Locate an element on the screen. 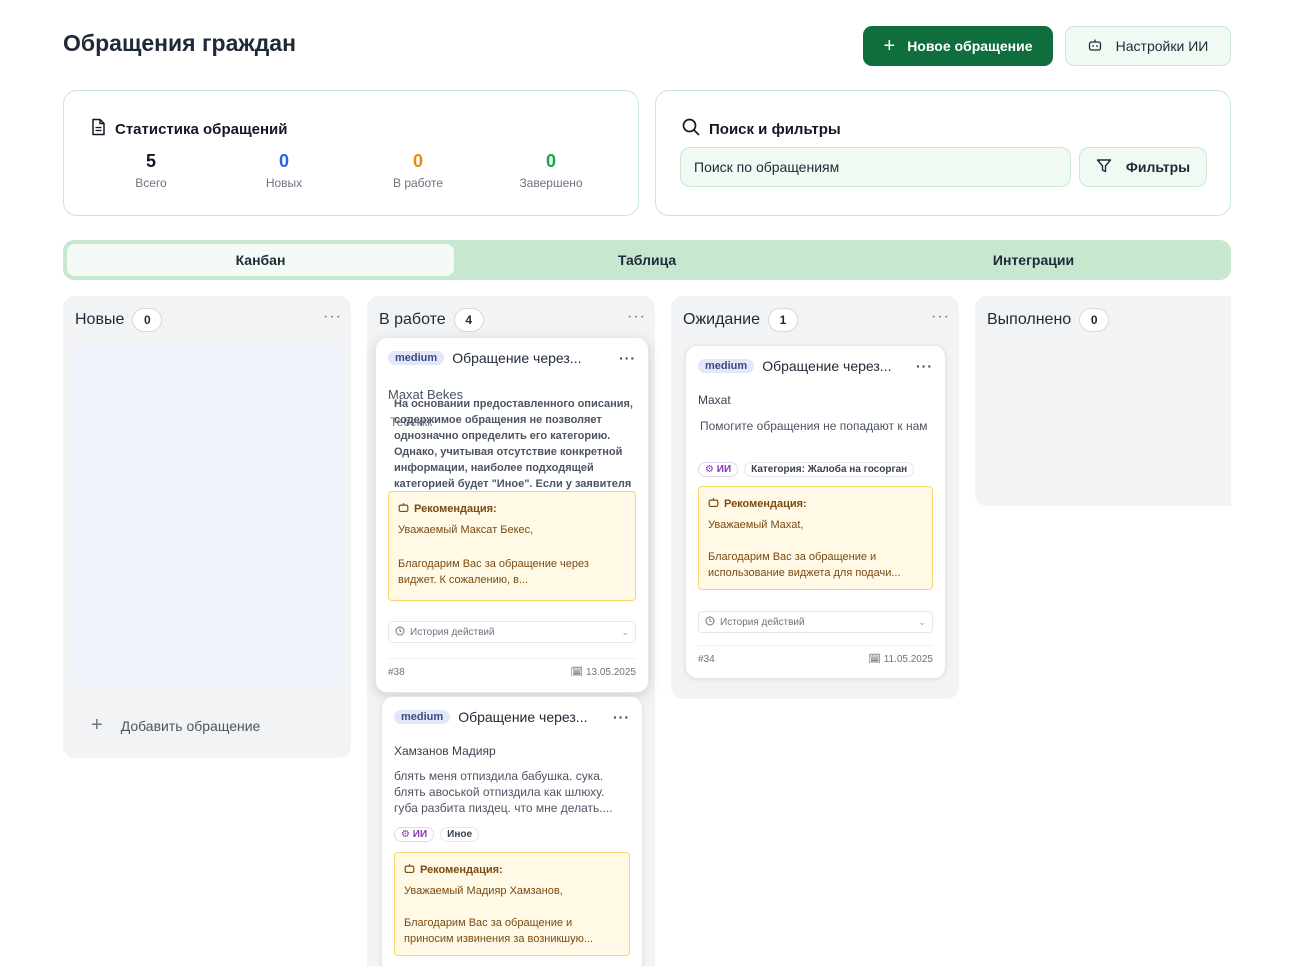  column-in-progress-header: В работе 4 is located at coordinates (431, 320).